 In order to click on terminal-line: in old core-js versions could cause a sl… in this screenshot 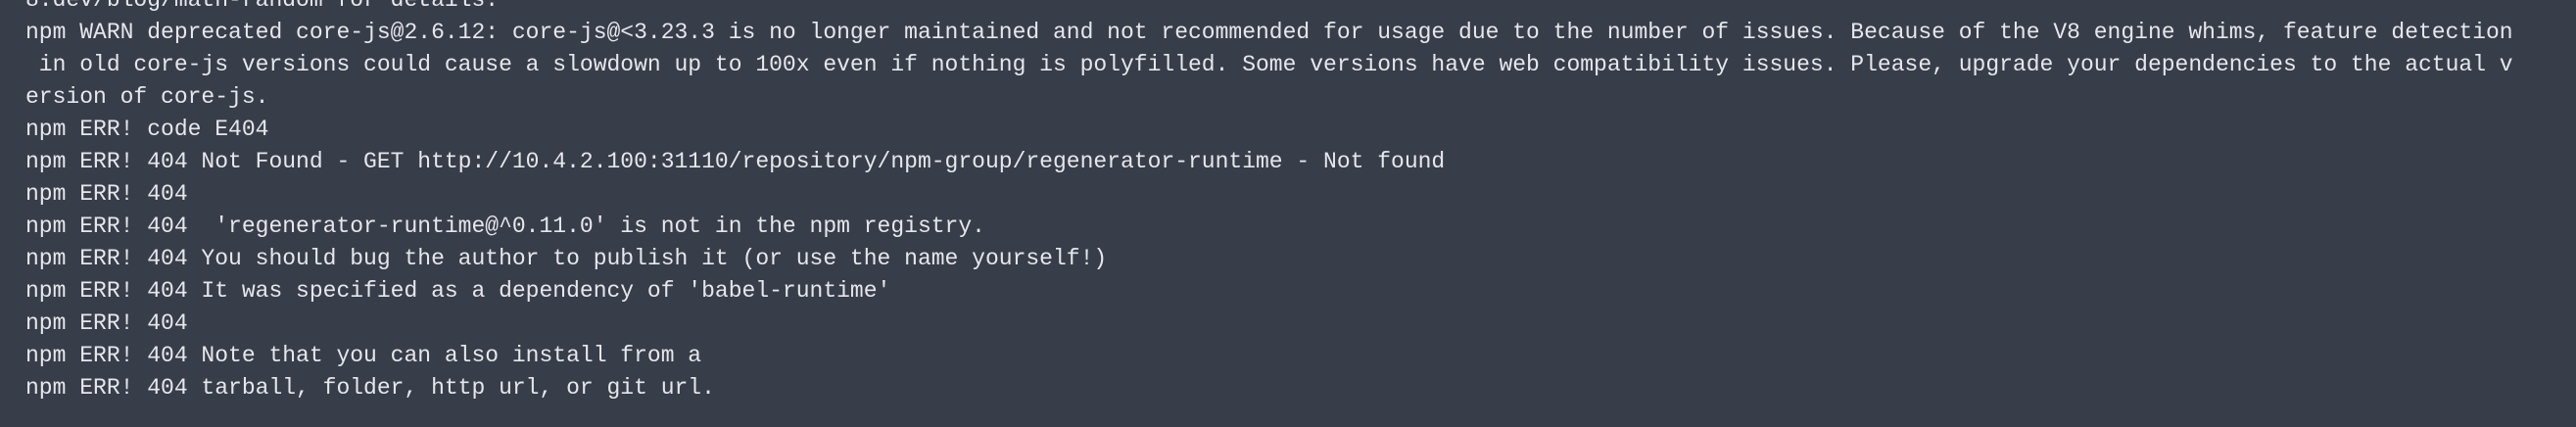, I will do `click(1269, 64)`.